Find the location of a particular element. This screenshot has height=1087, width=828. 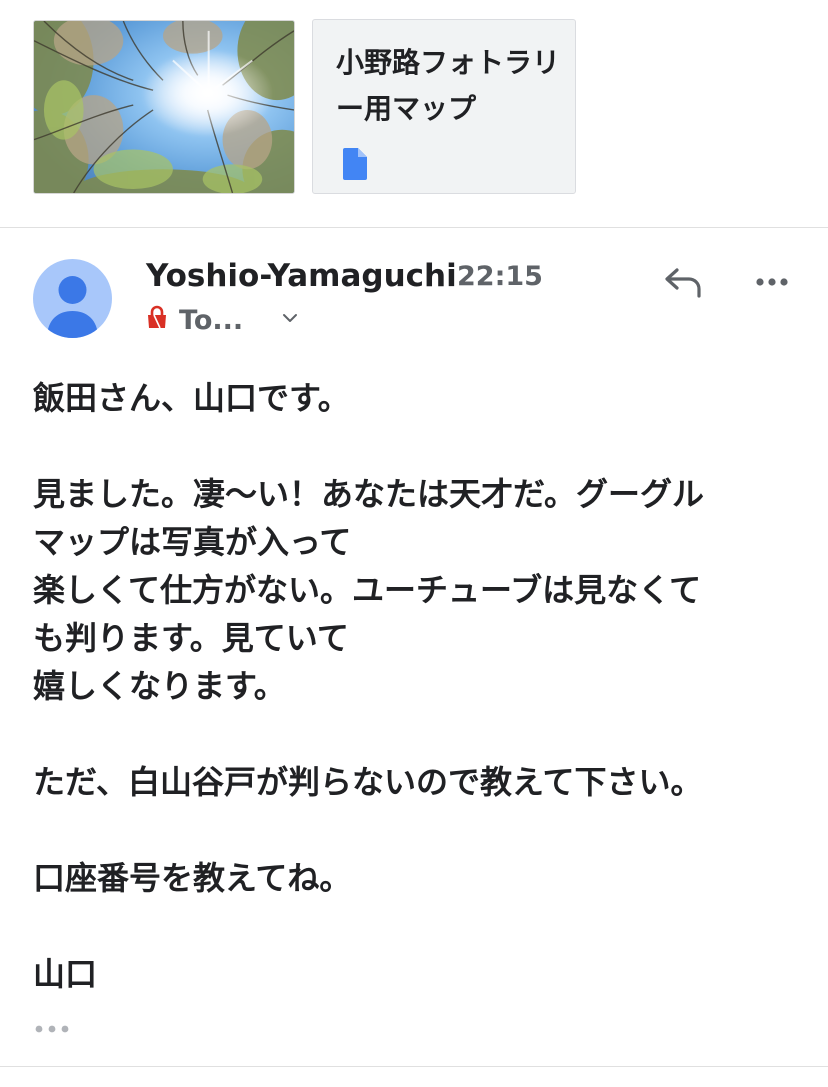

show-trimmed-content-icon is located at coordinates (52, 1029).